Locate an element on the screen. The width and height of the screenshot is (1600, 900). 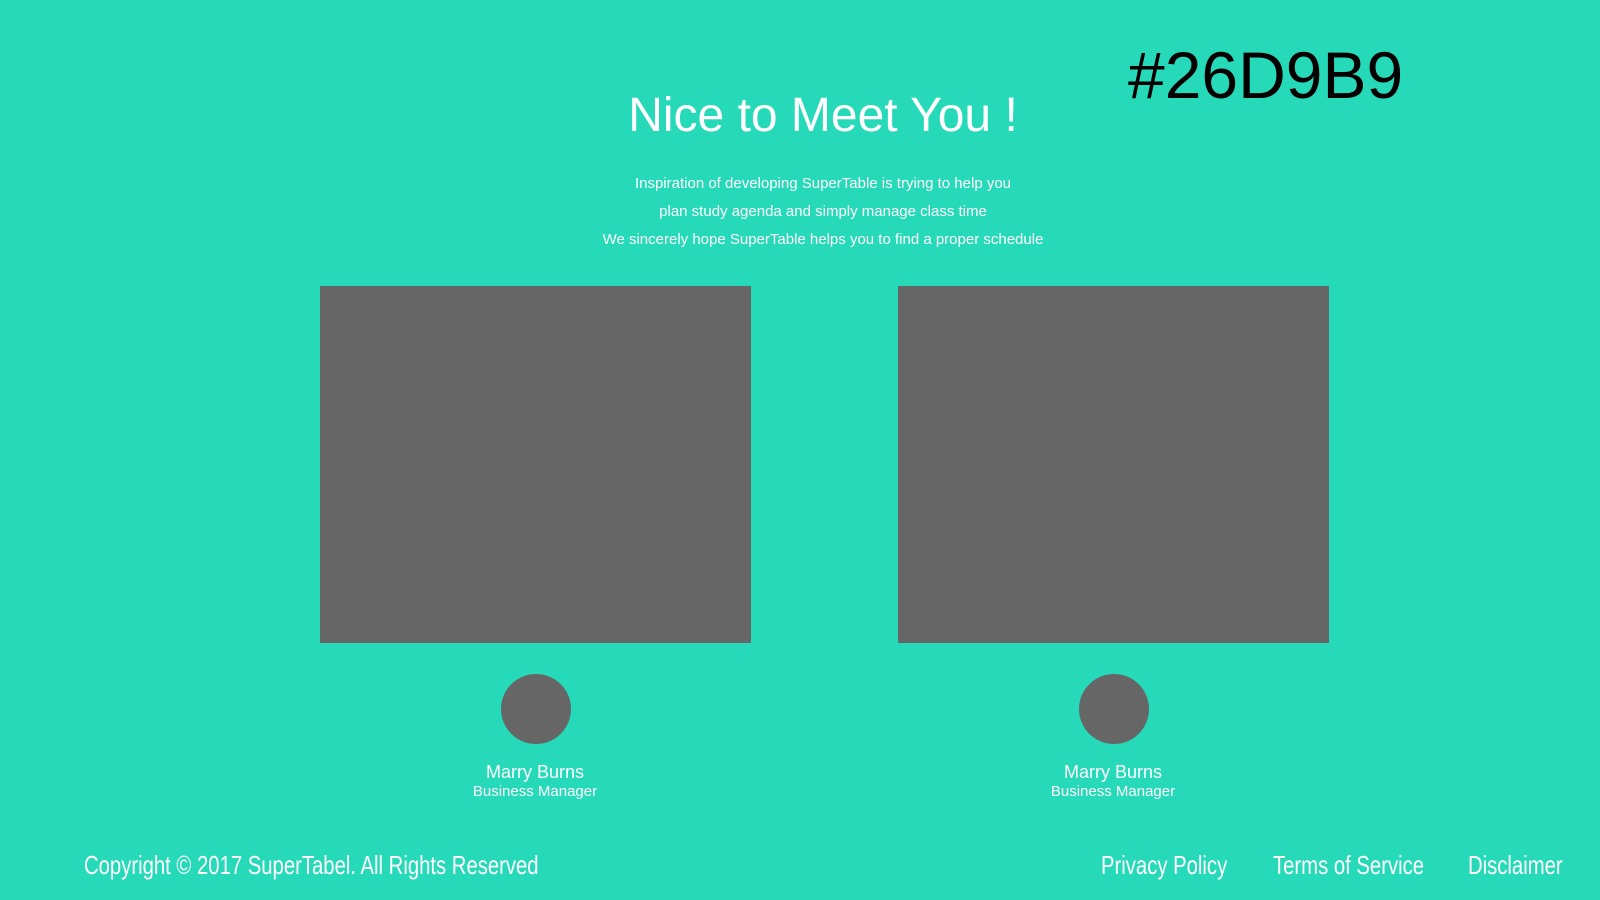
privacy-policy-link: Privacy Policy is located at coordinates (1164, 865).